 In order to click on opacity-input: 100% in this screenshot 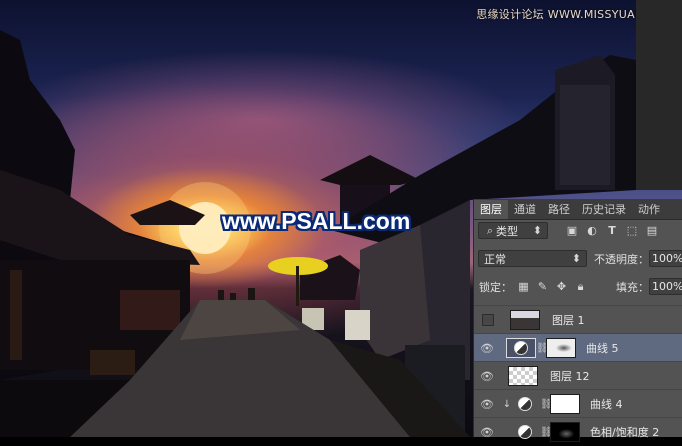, I will do `click(665, 258)`.